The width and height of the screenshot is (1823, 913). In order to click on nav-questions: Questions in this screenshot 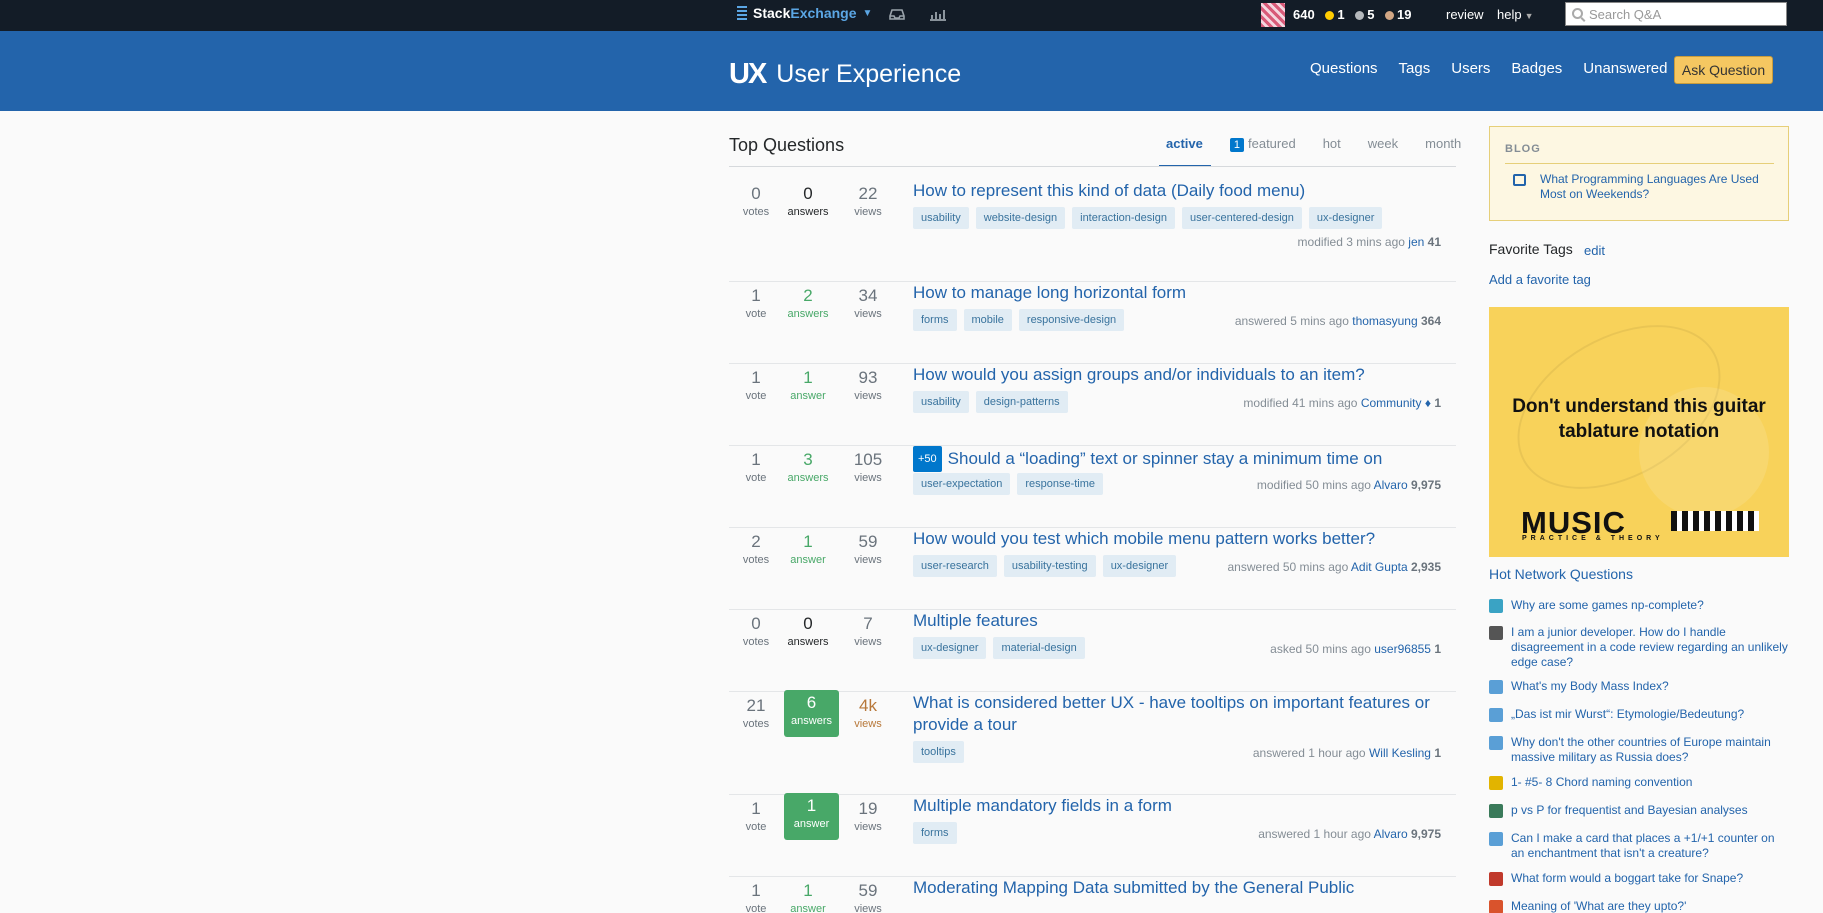, I will do `click(1344, 68)`.